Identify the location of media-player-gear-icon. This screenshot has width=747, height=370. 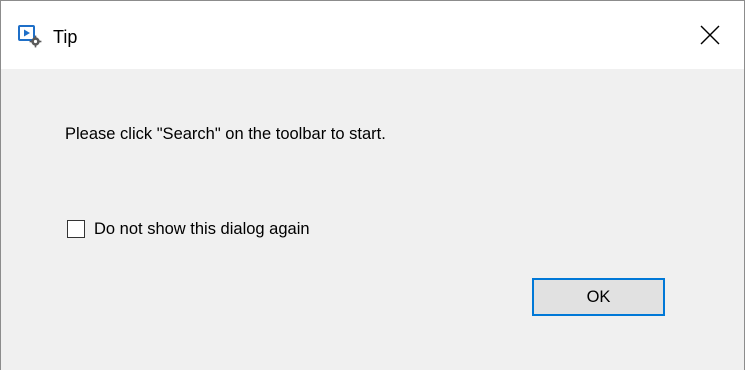
(30, 36).